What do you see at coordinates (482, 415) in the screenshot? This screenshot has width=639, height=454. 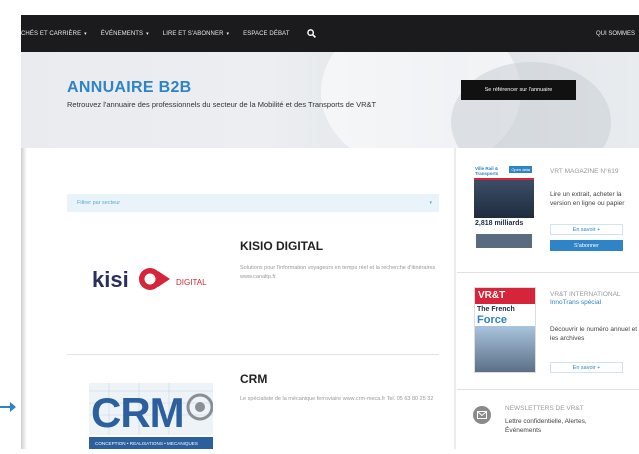 I see `mail-icon` at bounding box center [482, 415].